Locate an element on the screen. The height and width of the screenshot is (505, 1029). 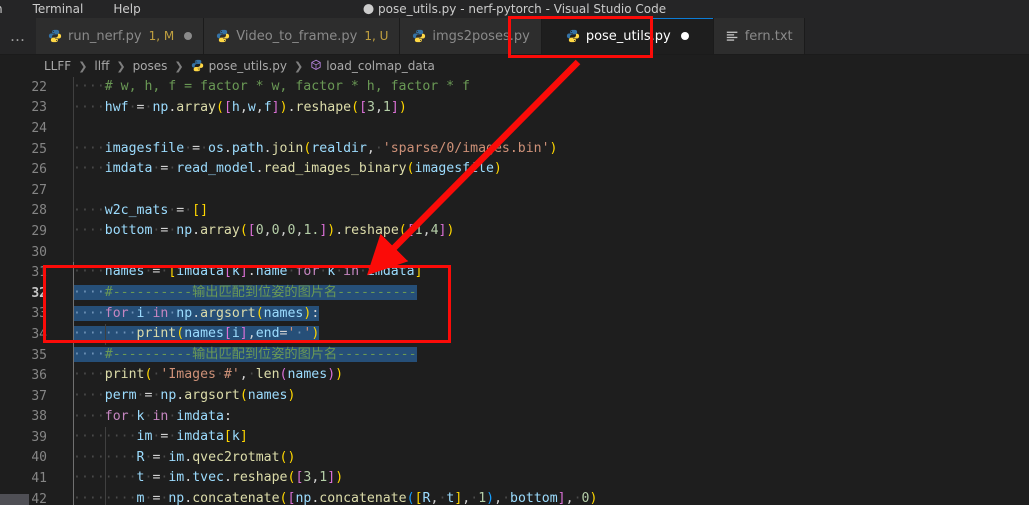
code-line: 40 ········R·=·im.qvec2rotmat() is located at coordinates (514, 458).